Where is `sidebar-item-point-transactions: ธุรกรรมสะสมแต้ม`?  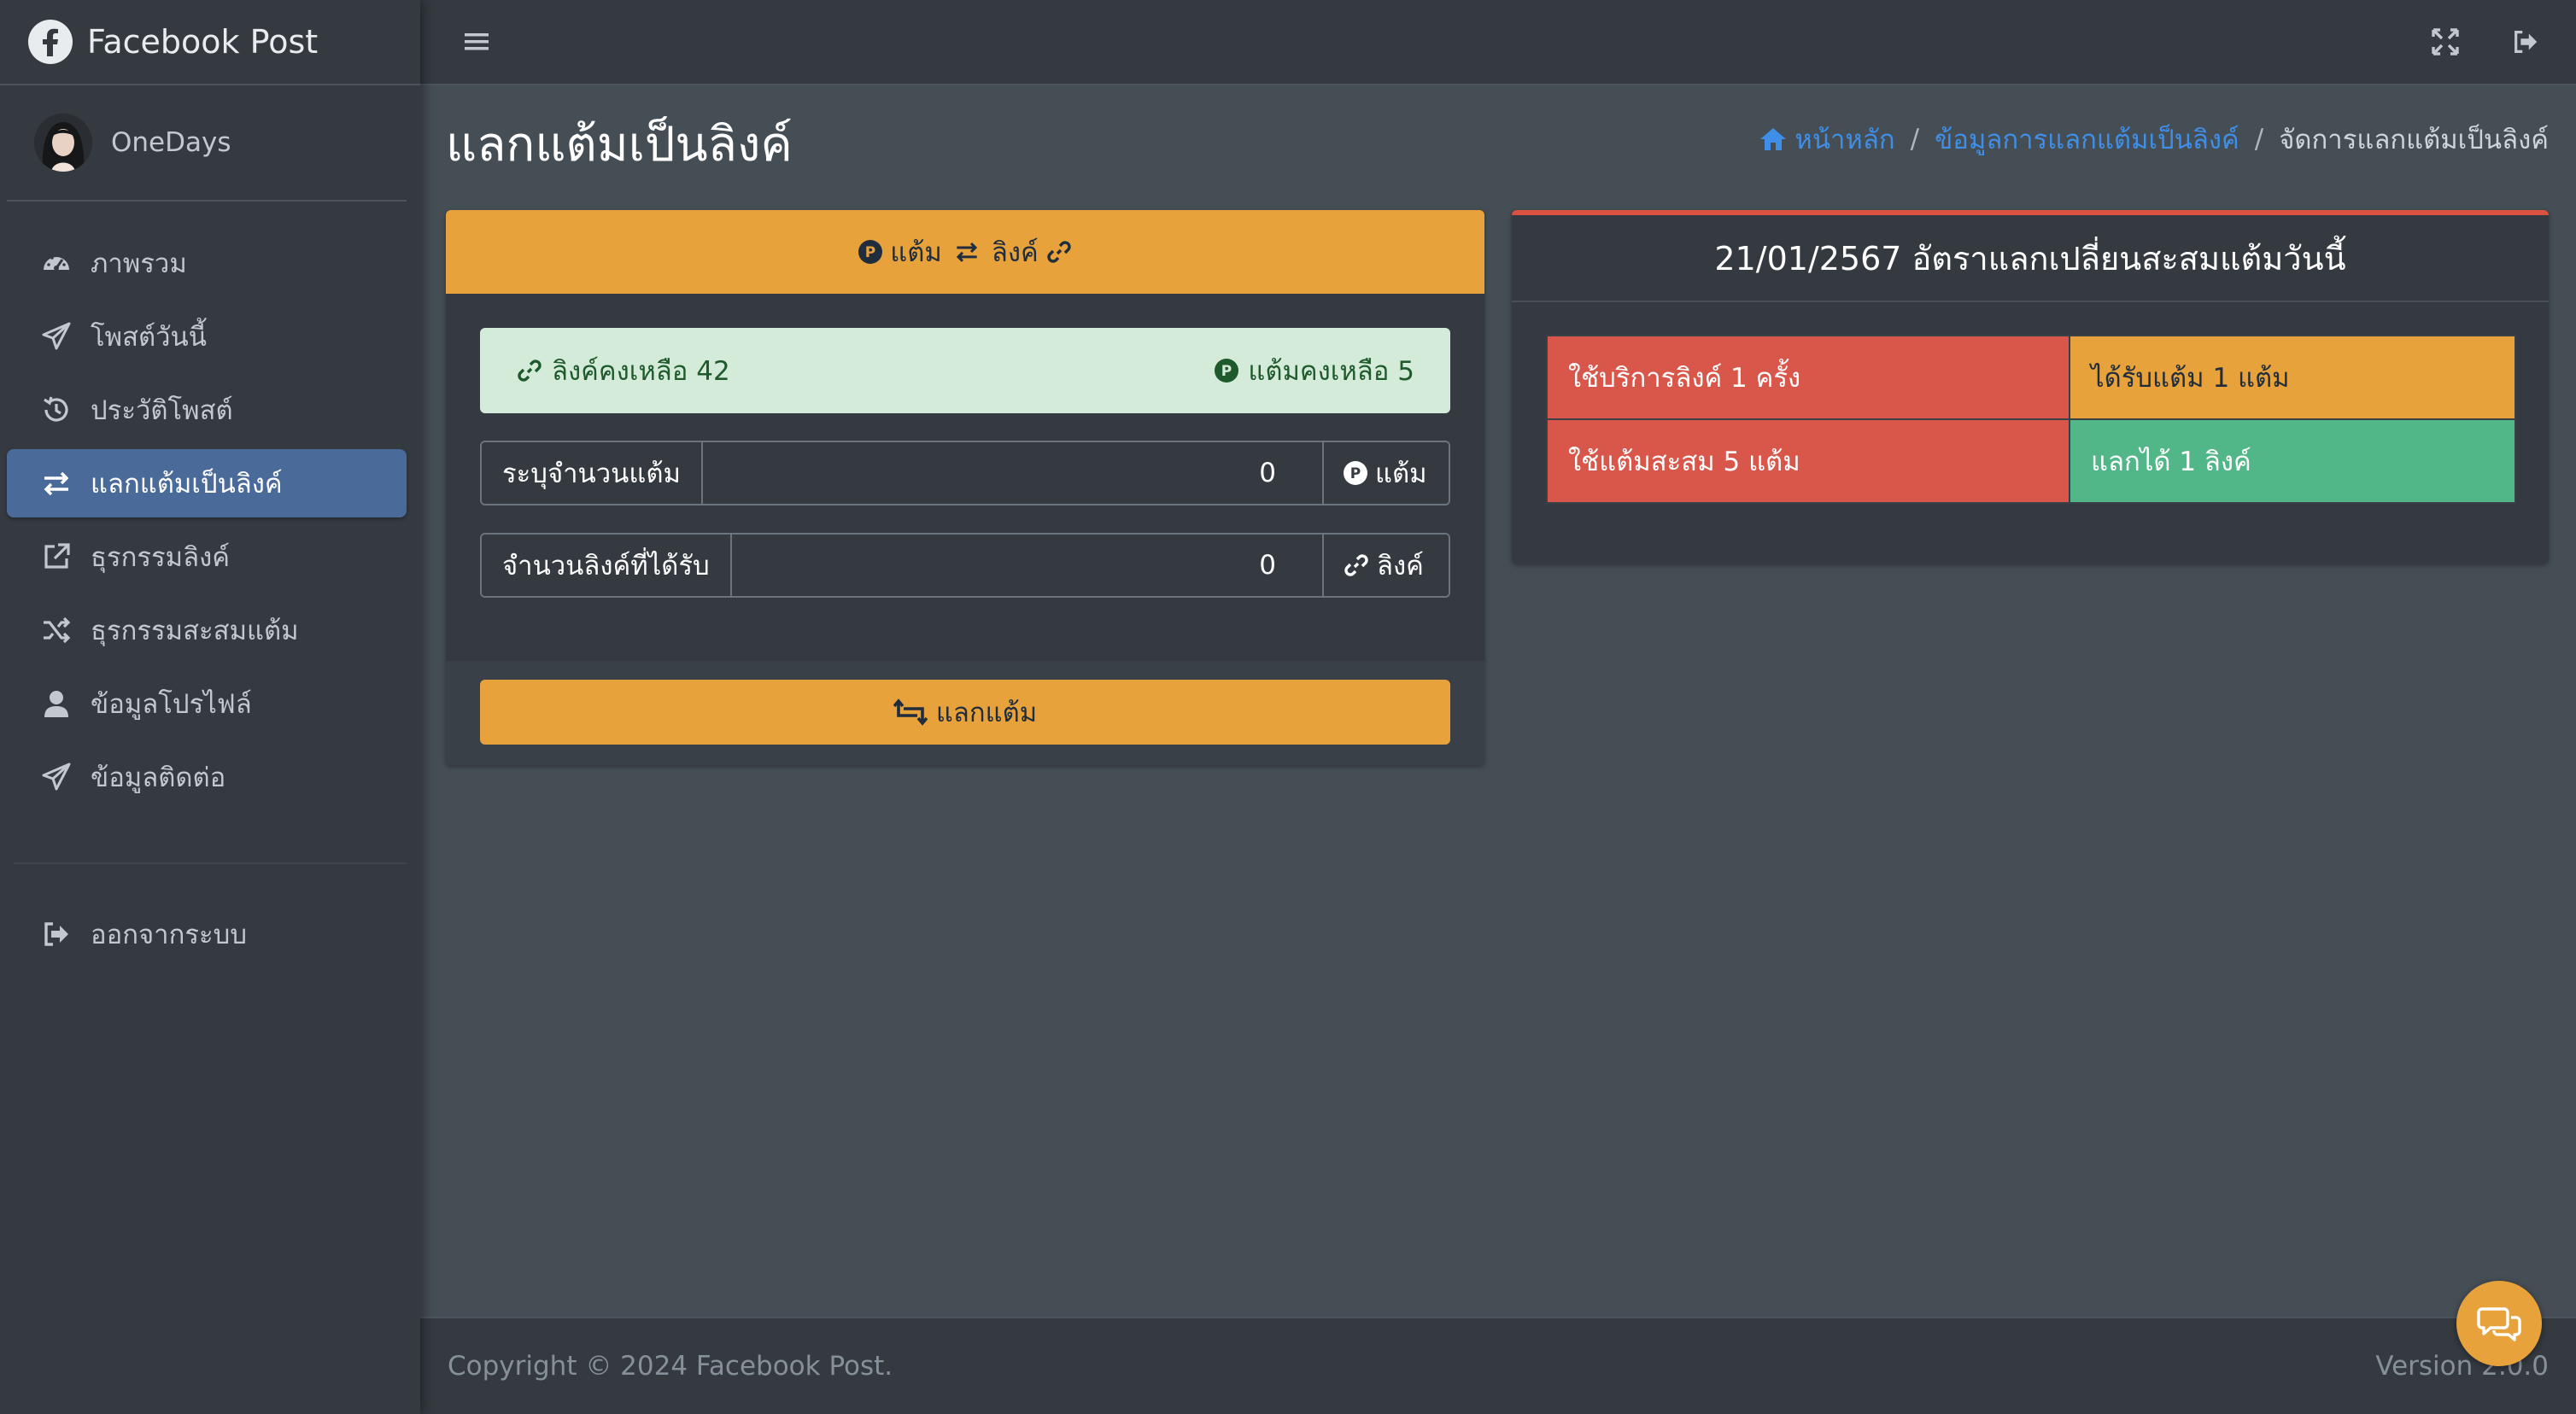 sidebar-item-point-transactions: ธุรกรรมสะสมแต้ม is located at coordinates (207, 630).